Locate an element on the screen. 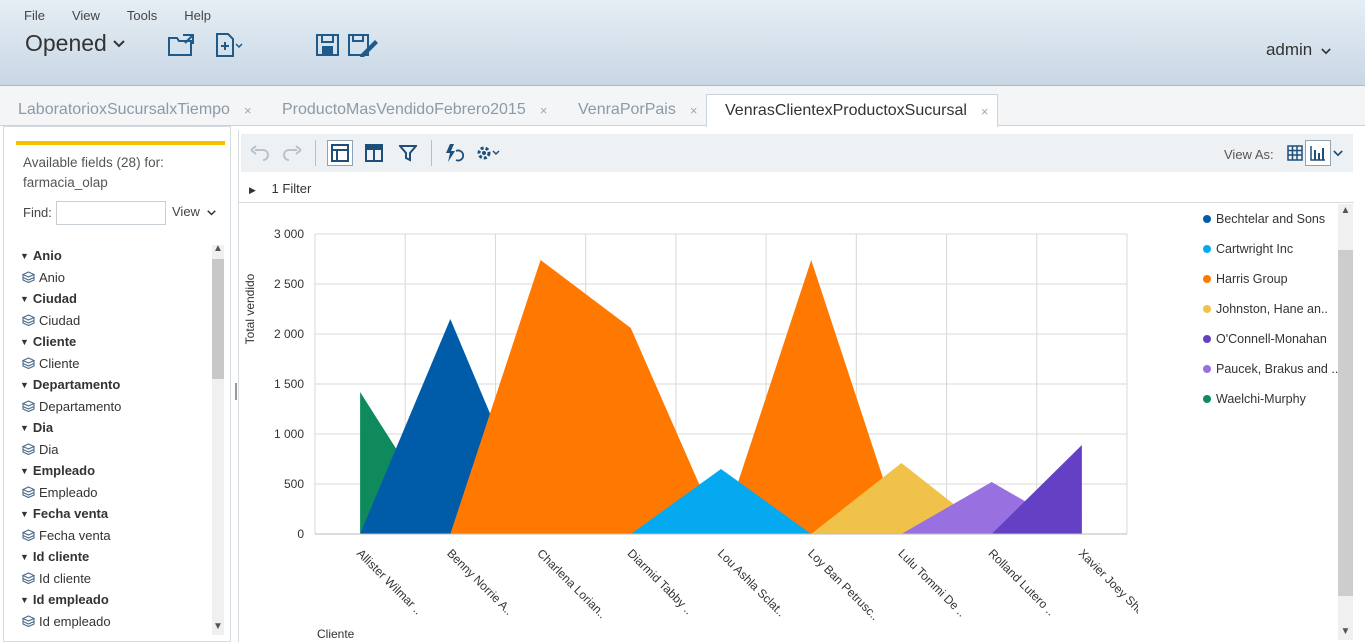  view-as-label: View As: is located at coordinates (1249, 154).